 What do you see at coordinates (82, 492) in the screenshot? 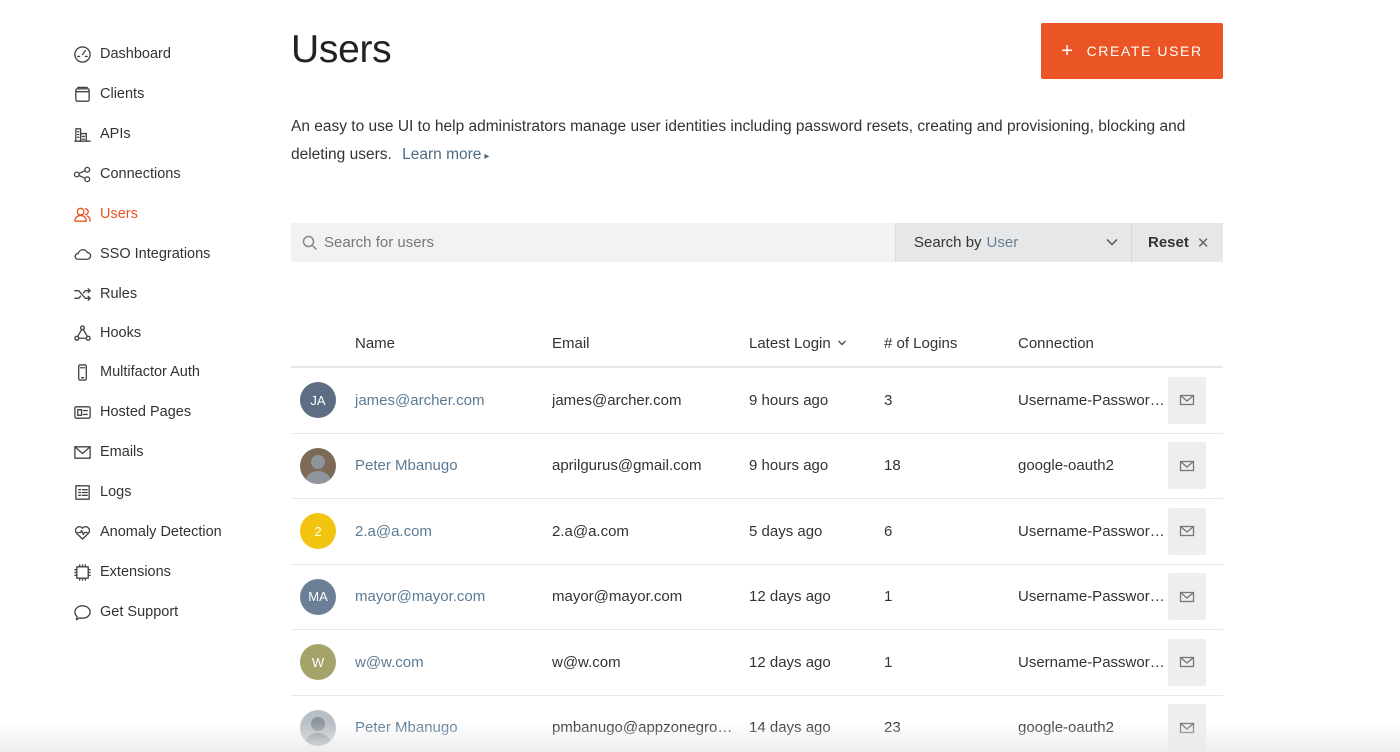
I see `logs-icon` at bounding box center [82, 492].